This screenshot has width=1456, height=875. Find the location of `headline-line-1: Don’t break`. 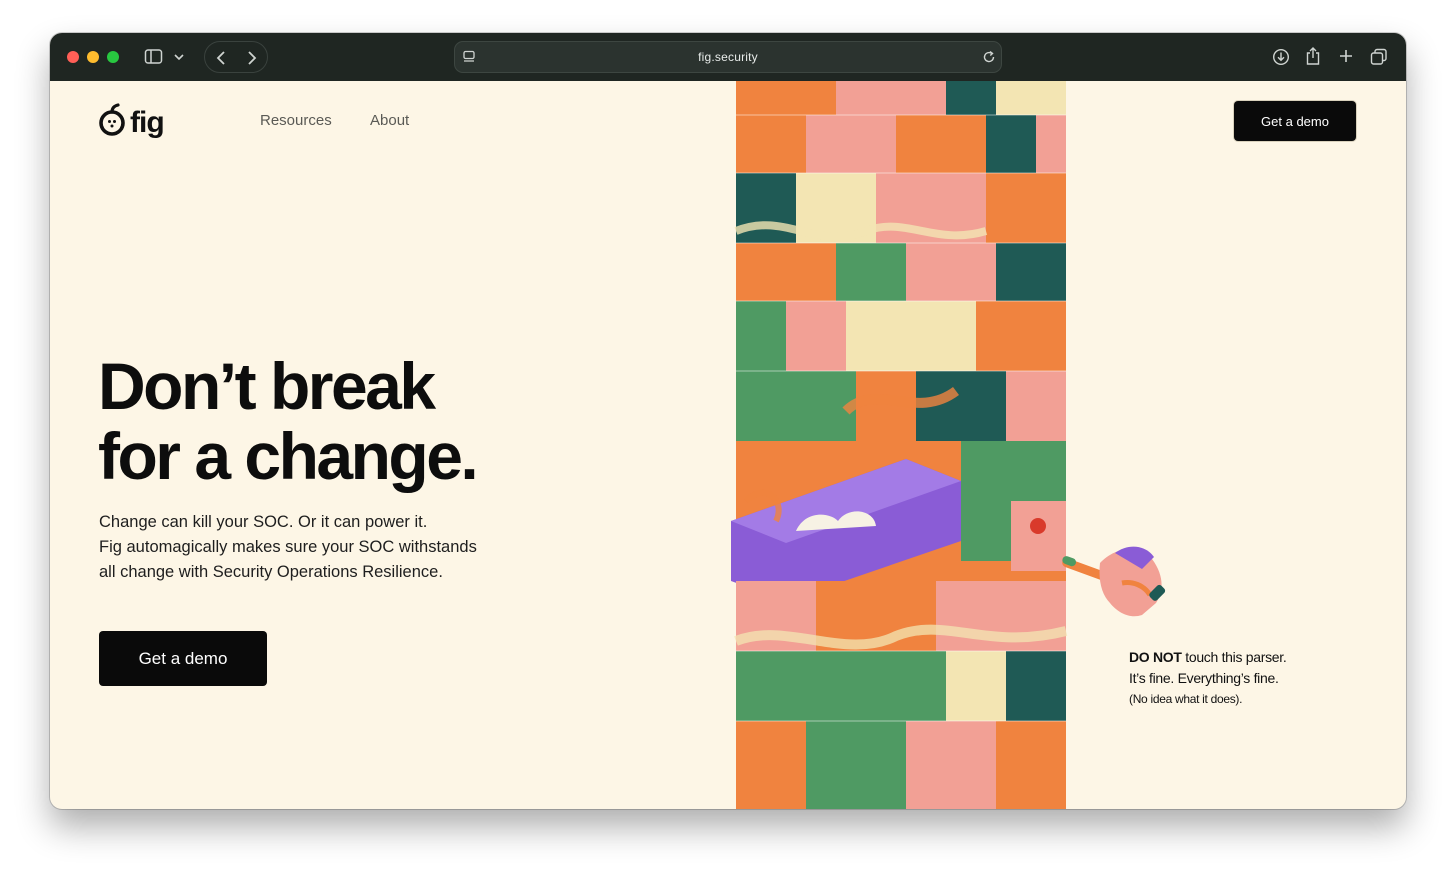

headline-line-1: Don’t break is located at coordinates (267, 386).